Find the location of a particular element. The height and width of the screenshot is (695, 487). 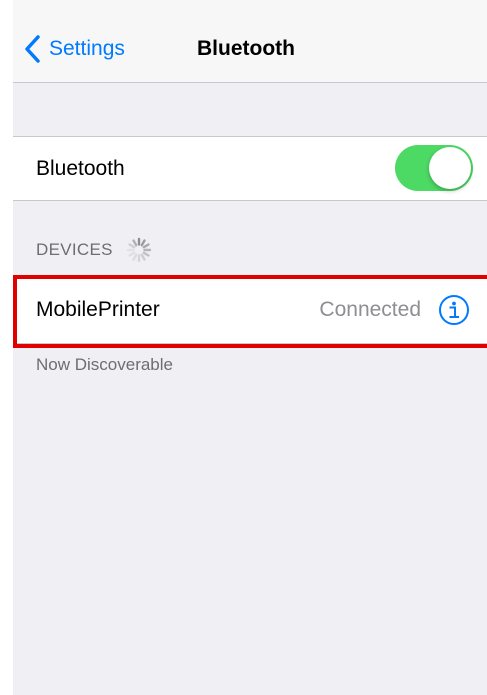

devices-section-header: DEVICES is located at coordinates (94, 250).